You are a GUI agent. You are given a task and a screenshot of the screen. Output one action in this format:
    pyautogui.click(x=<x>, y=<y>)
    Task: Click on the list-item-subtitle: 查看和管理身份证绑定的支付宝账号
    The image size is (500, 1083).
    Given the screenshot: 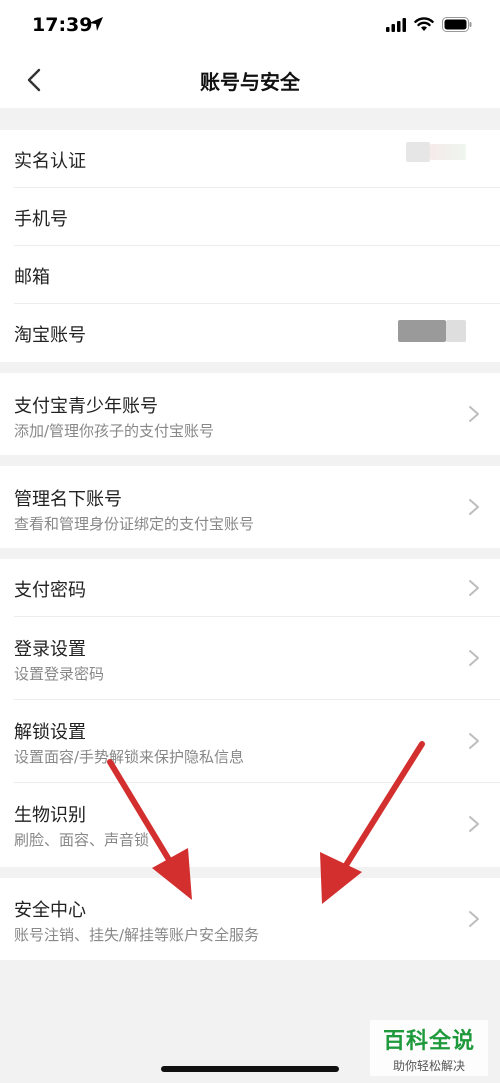 What is the action you would take?
    pyautogui.click(x=134, y=524)
    